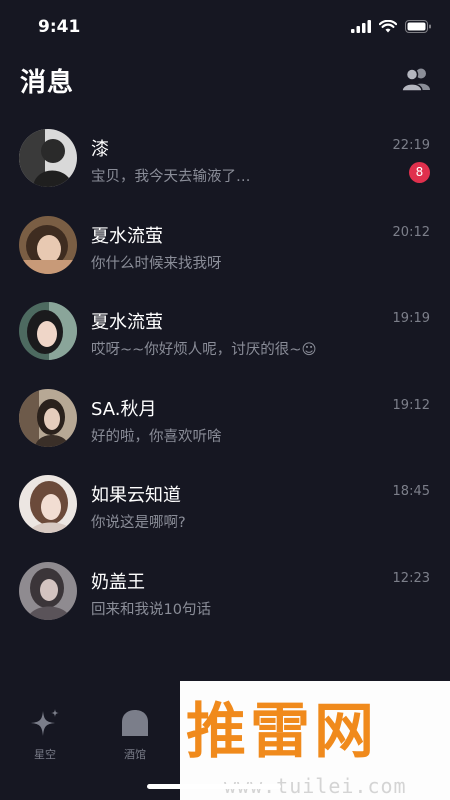 This screenshot has width=450, height=800. Describe the element at coordinates (411, 491) in the screenshot. I see `message-time: 18:45` at that location.